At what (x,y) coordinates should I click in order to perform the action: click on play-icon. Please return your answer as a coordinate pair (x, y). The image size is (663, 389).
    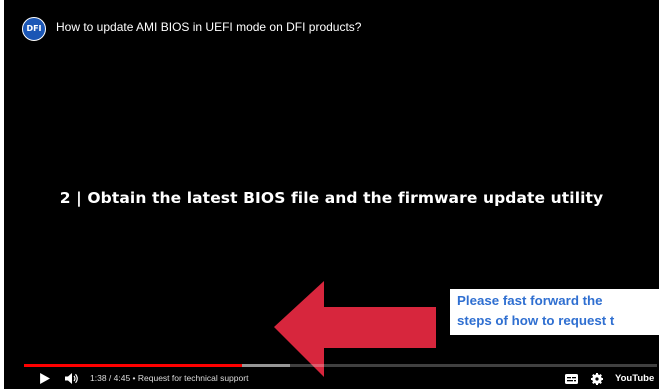
    Looking at the image, I should click on (44, 378).